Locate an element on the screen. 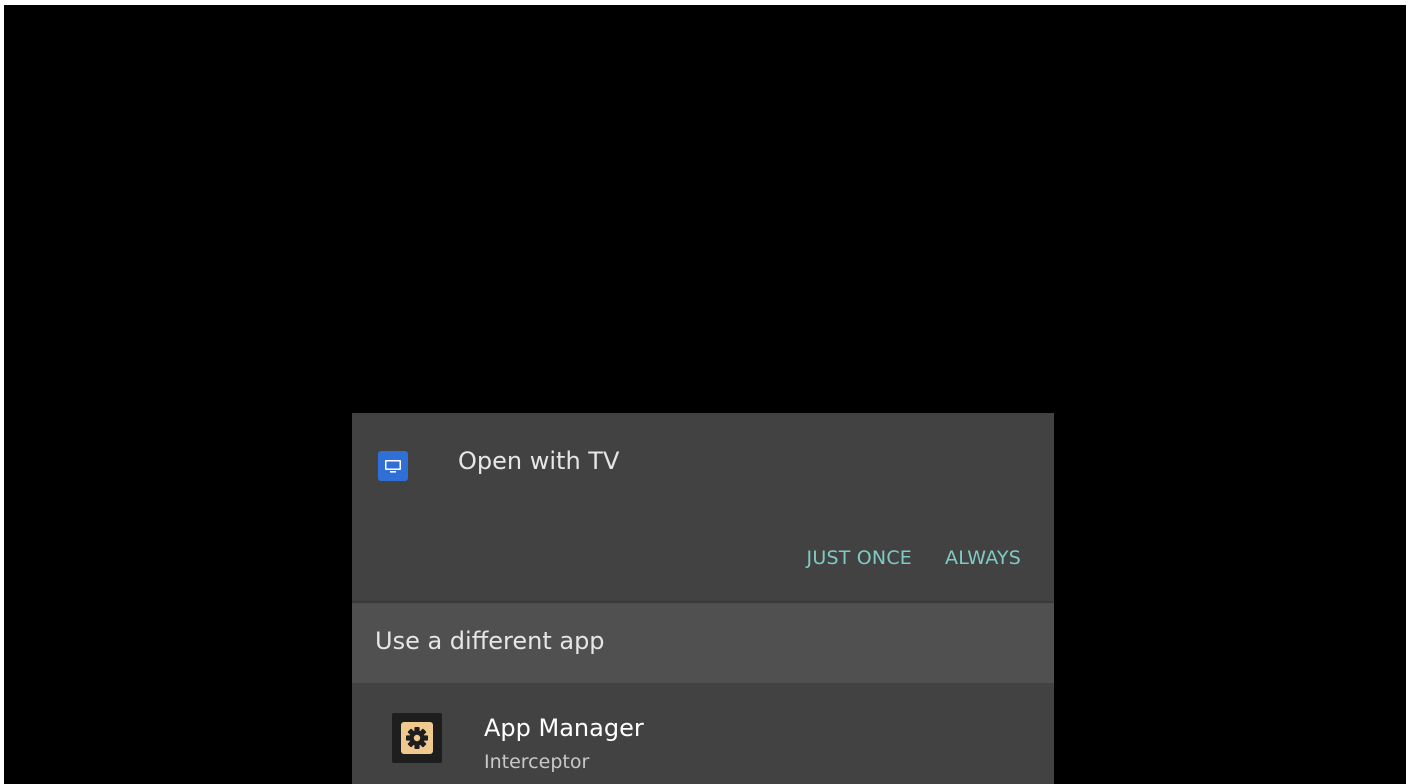  tv-icon is located at coordinates (393, 466).